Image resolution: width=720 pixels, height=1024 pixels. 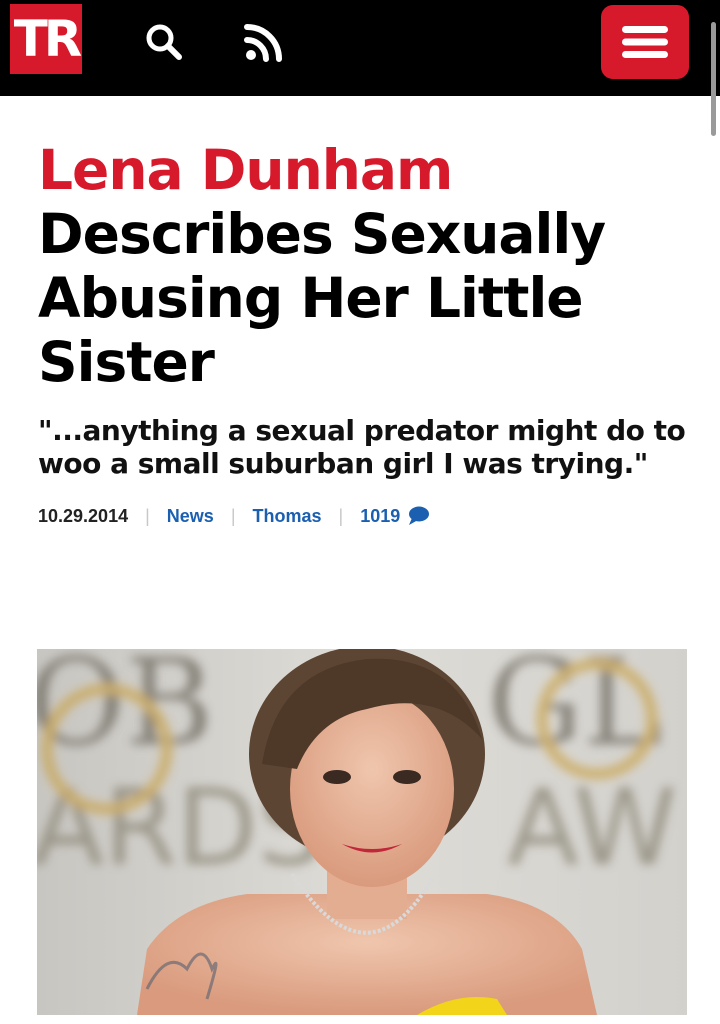 What do you see at coordinates (190, 516) in the screenshot?
I see `category-link: News` at bounding box center [190, 516].